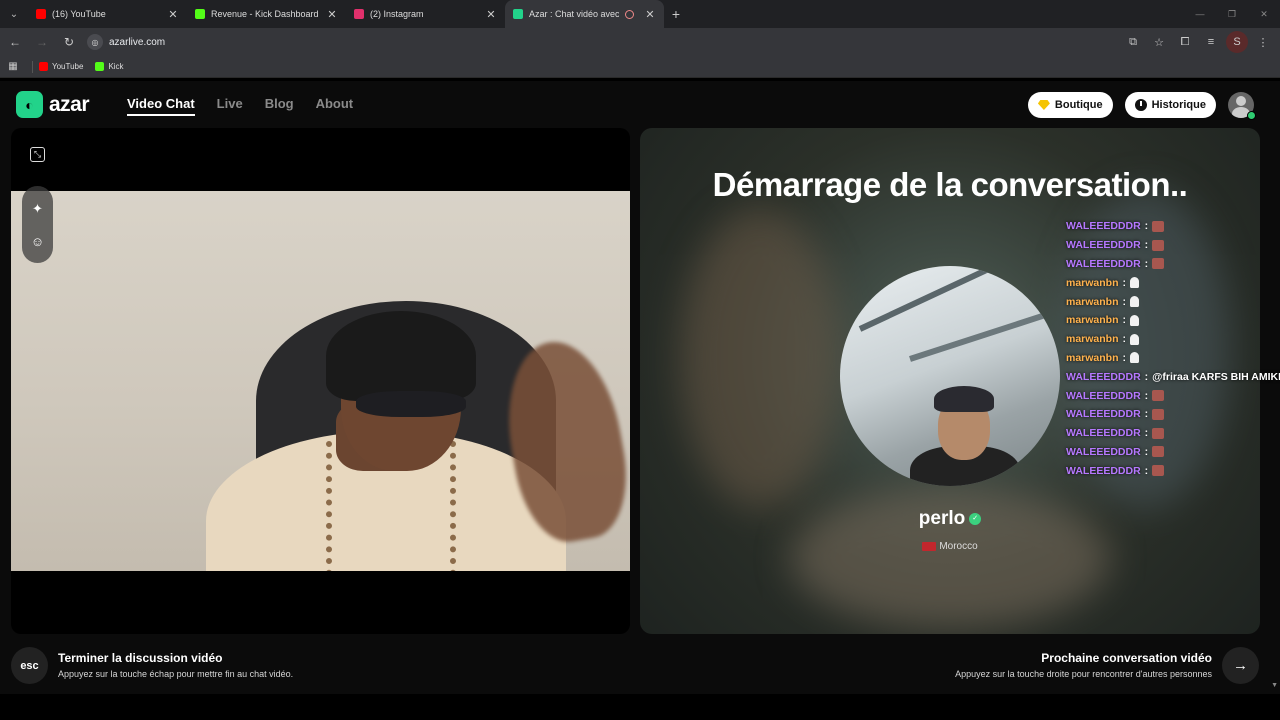 The width and height of the screenshot is (1280, 720). I want to click on online-status-dot, so click(1251, 115).